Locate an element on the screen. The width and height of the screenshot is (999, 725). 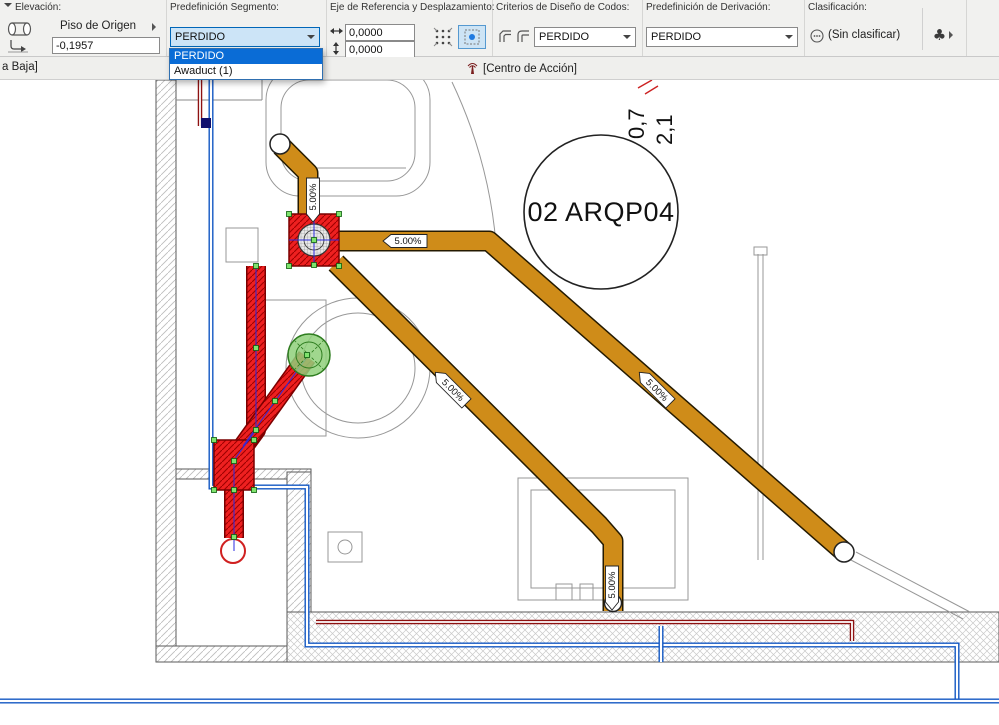
elbow-design-combo: PERDIDO is located at coordinates (585, 37).